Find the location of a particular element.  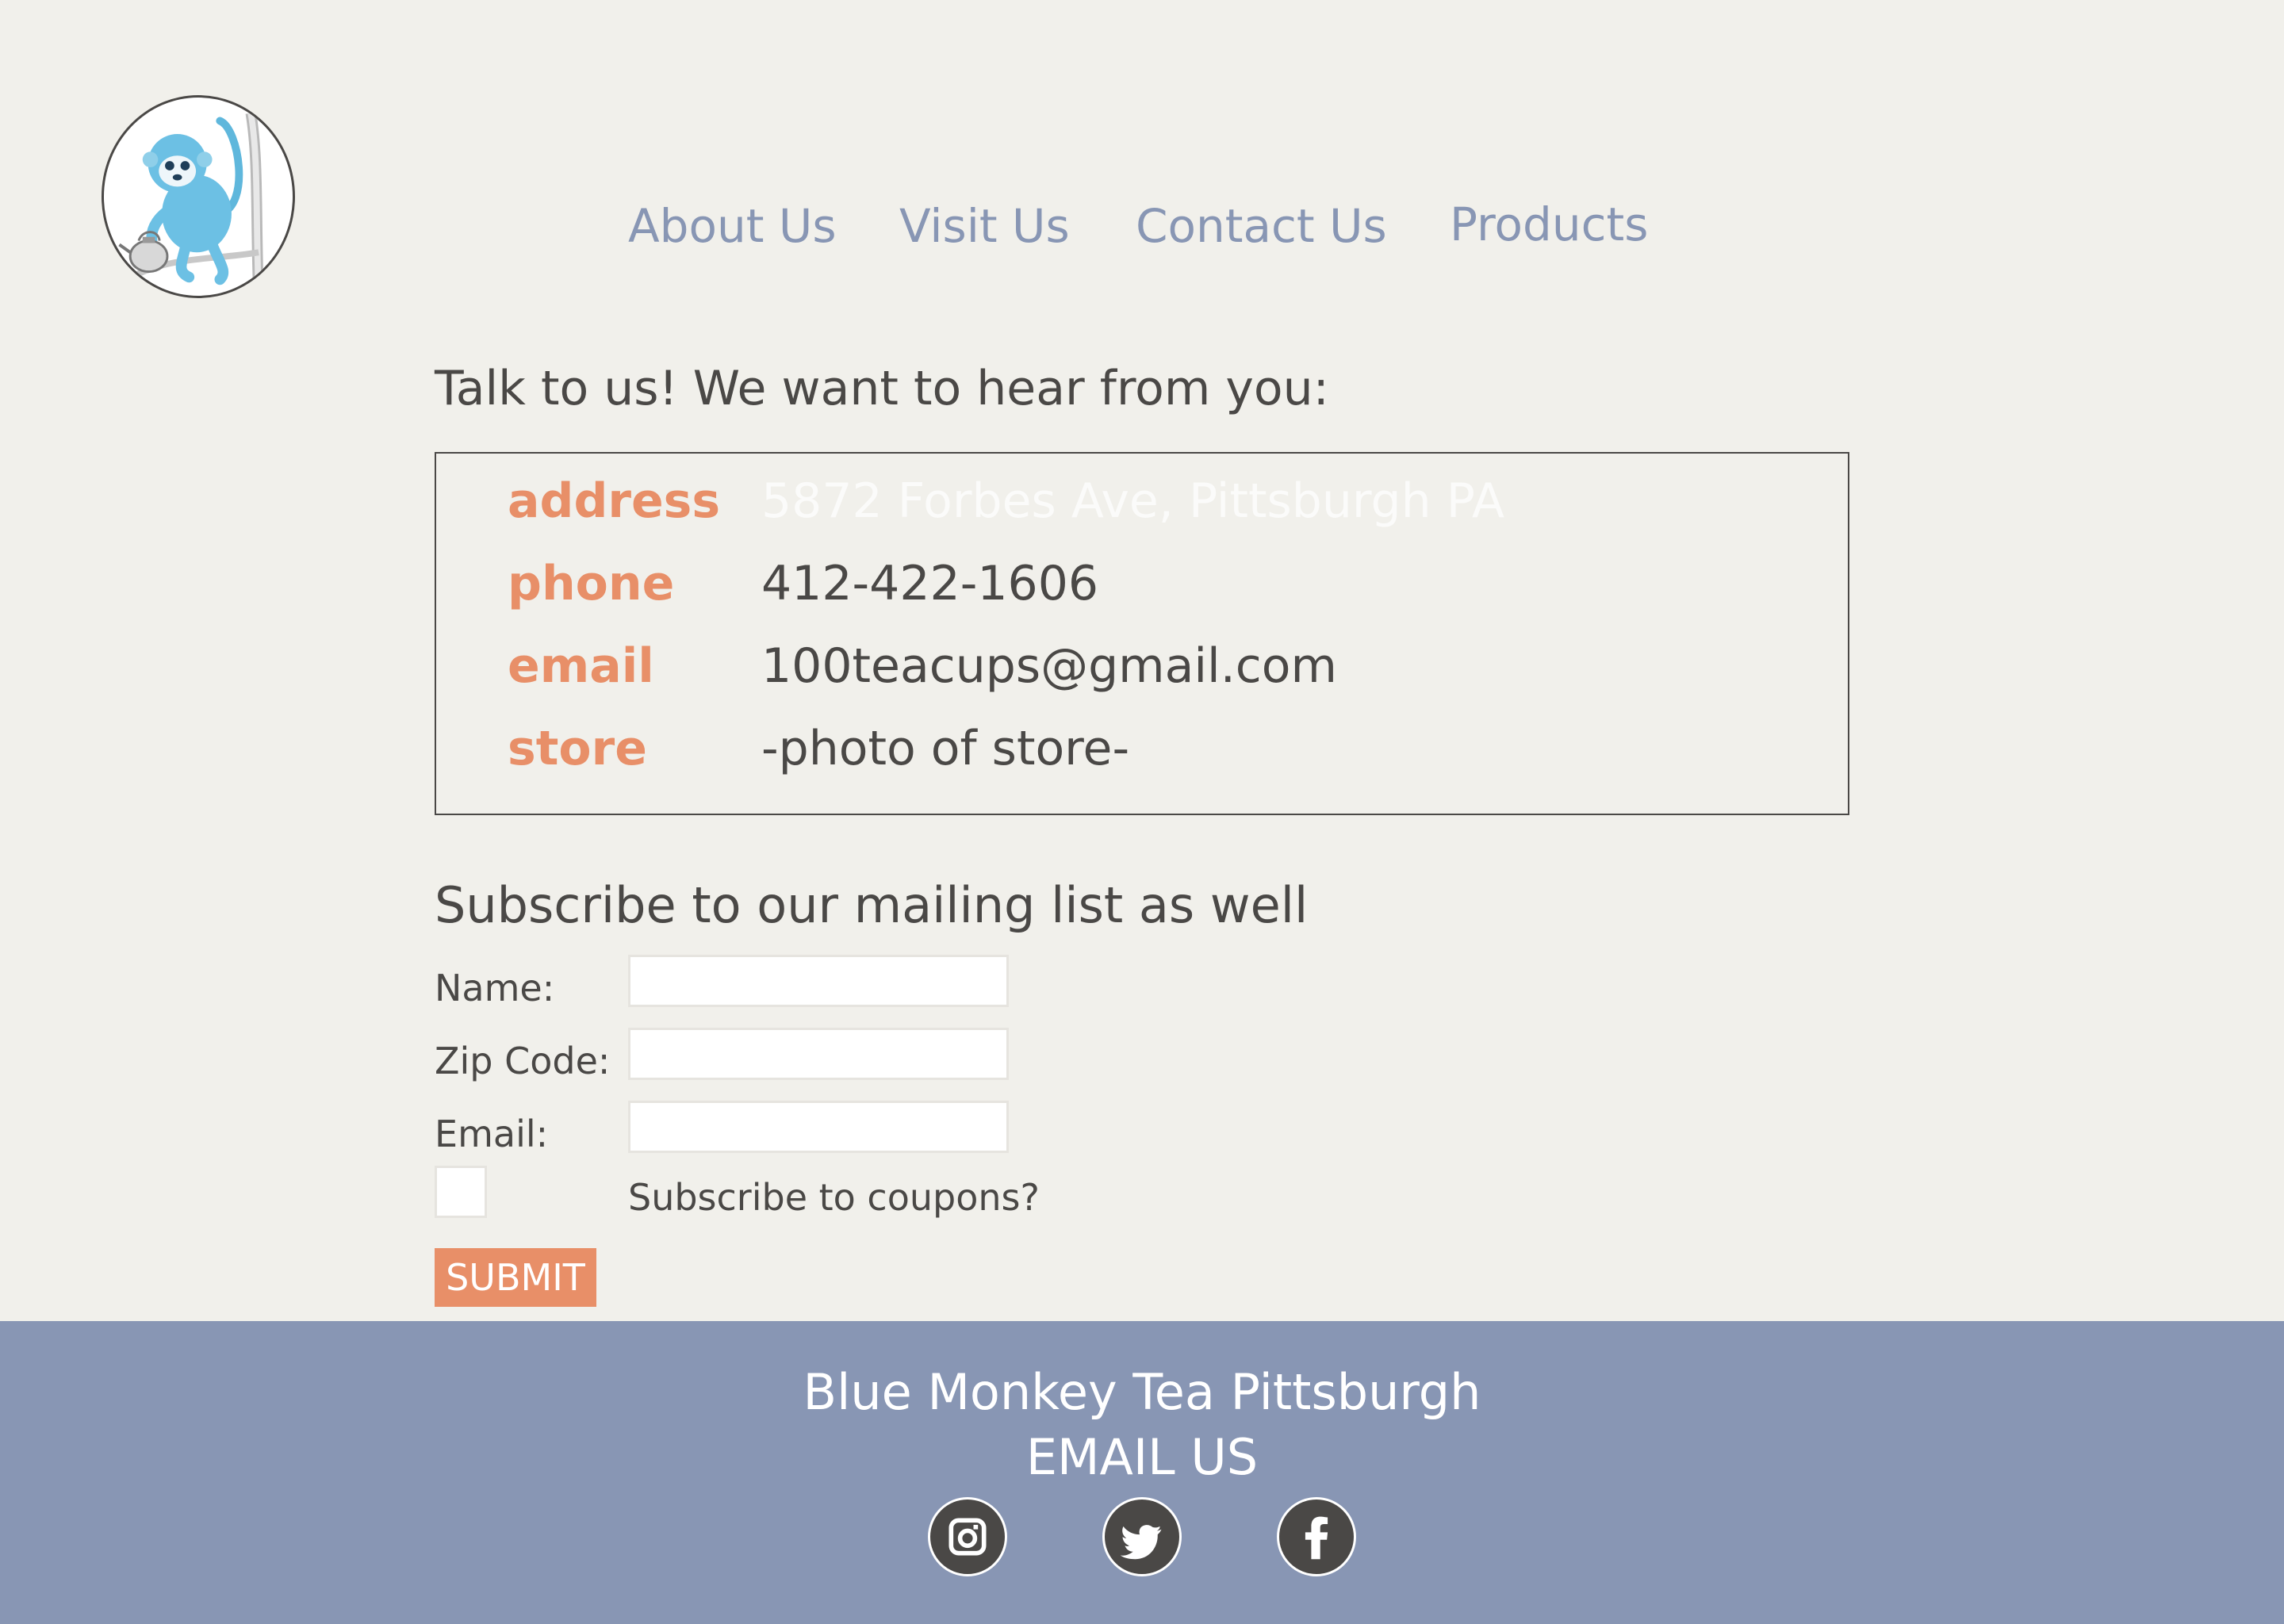

coupons-checkbox is located at coordinates (461, 1192).